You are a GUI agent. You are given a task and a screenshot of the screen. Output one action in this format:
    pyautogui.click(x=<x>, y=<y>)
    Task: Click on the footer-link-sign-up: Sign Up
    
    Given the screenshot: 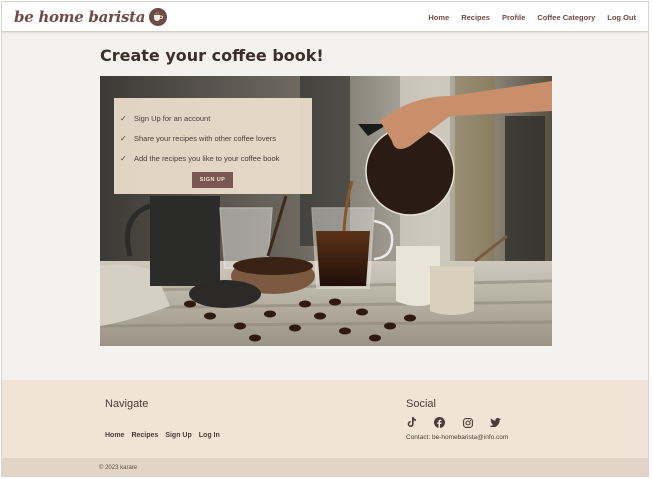 What is the action you would take?
    pyautogui.click(x=178, y=435)
    